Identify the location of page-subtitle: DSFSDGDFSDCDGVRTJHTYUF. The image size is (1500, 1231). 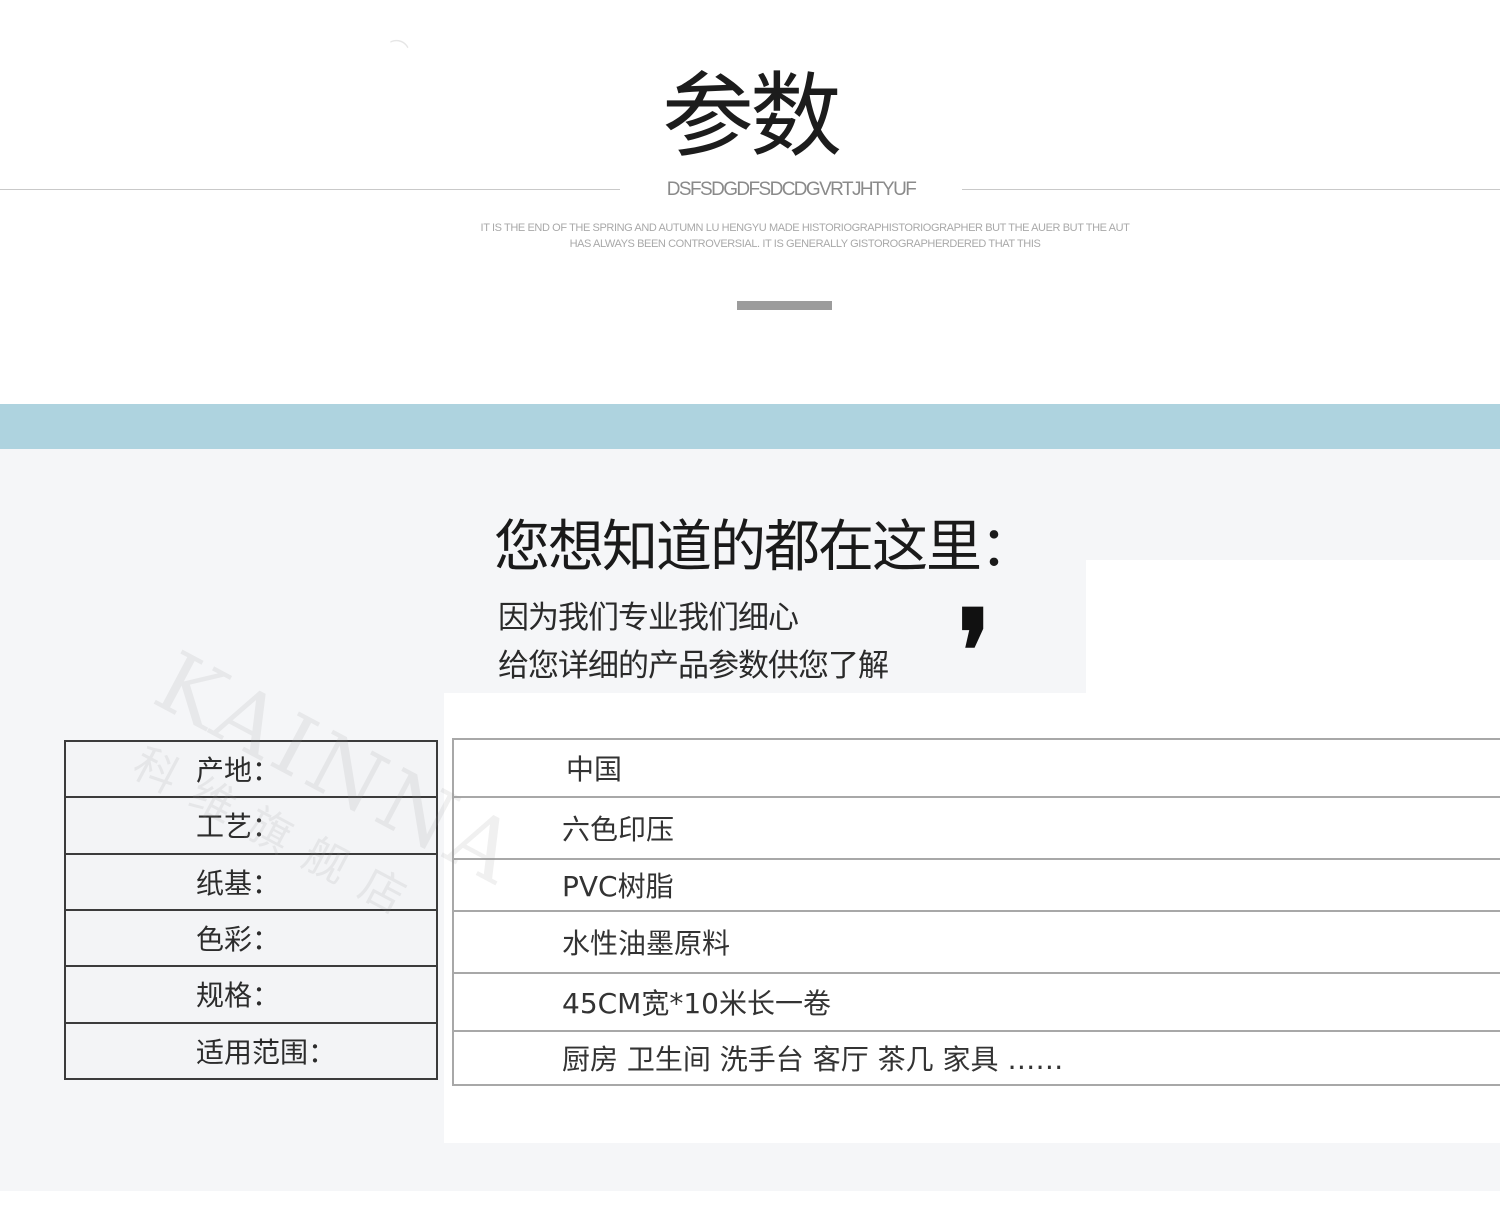
(791, 189).